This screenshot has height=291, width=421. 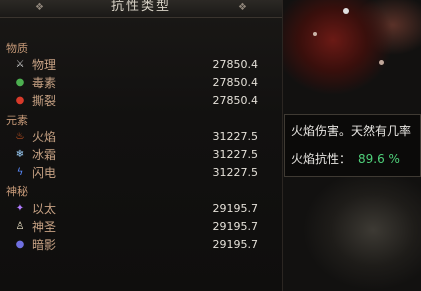 What do you see at coordinates (20, 154) in the screenshot?
I see `frost-icon: ❄` at bounding box center [20, 154].